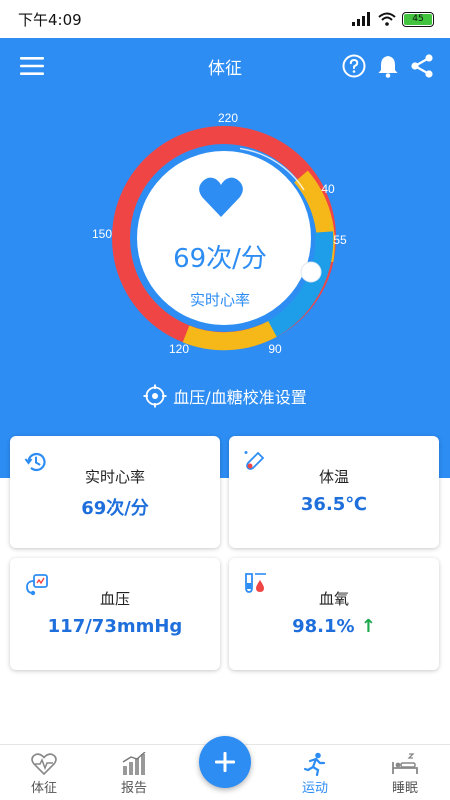 This screenshot has width=450, height=800. I want to click on nav-label: 睡眠, so click(404, 788).